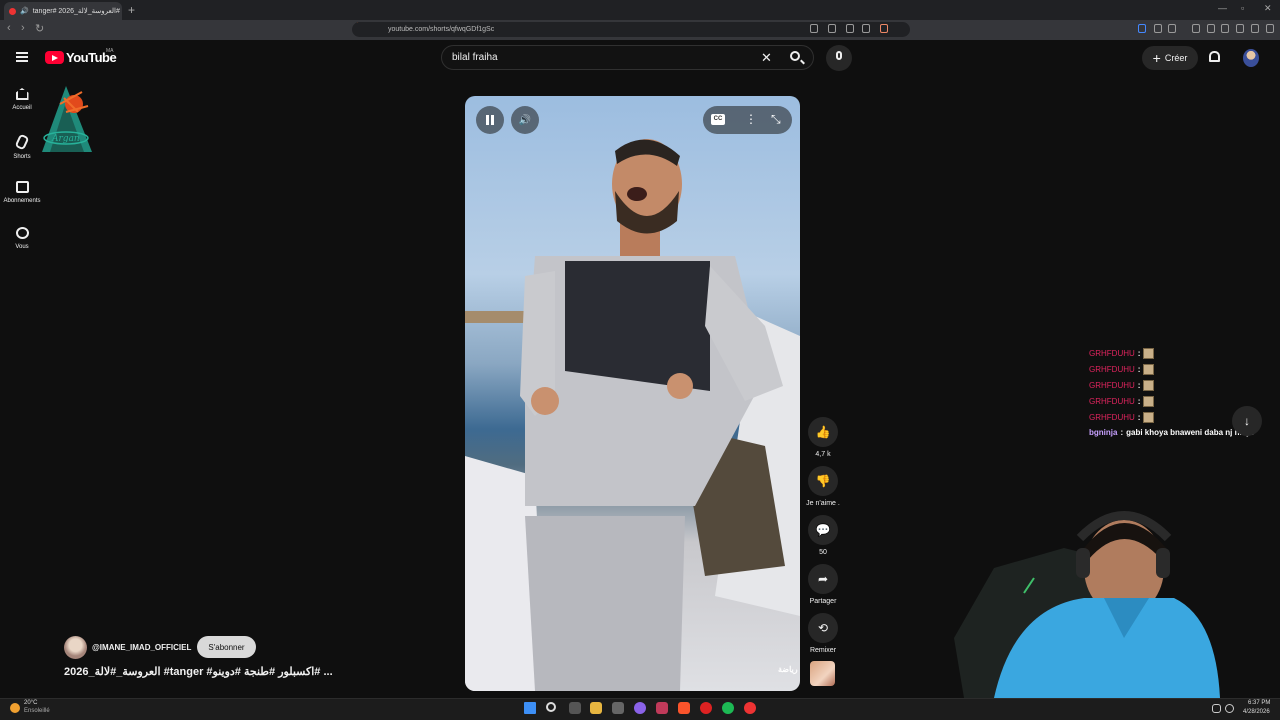 The width and height of the screenshot is (1280, 720). Describe the element at coordinates (718, 119) in the screenshot. I see `captions-icon: CC` at that location.